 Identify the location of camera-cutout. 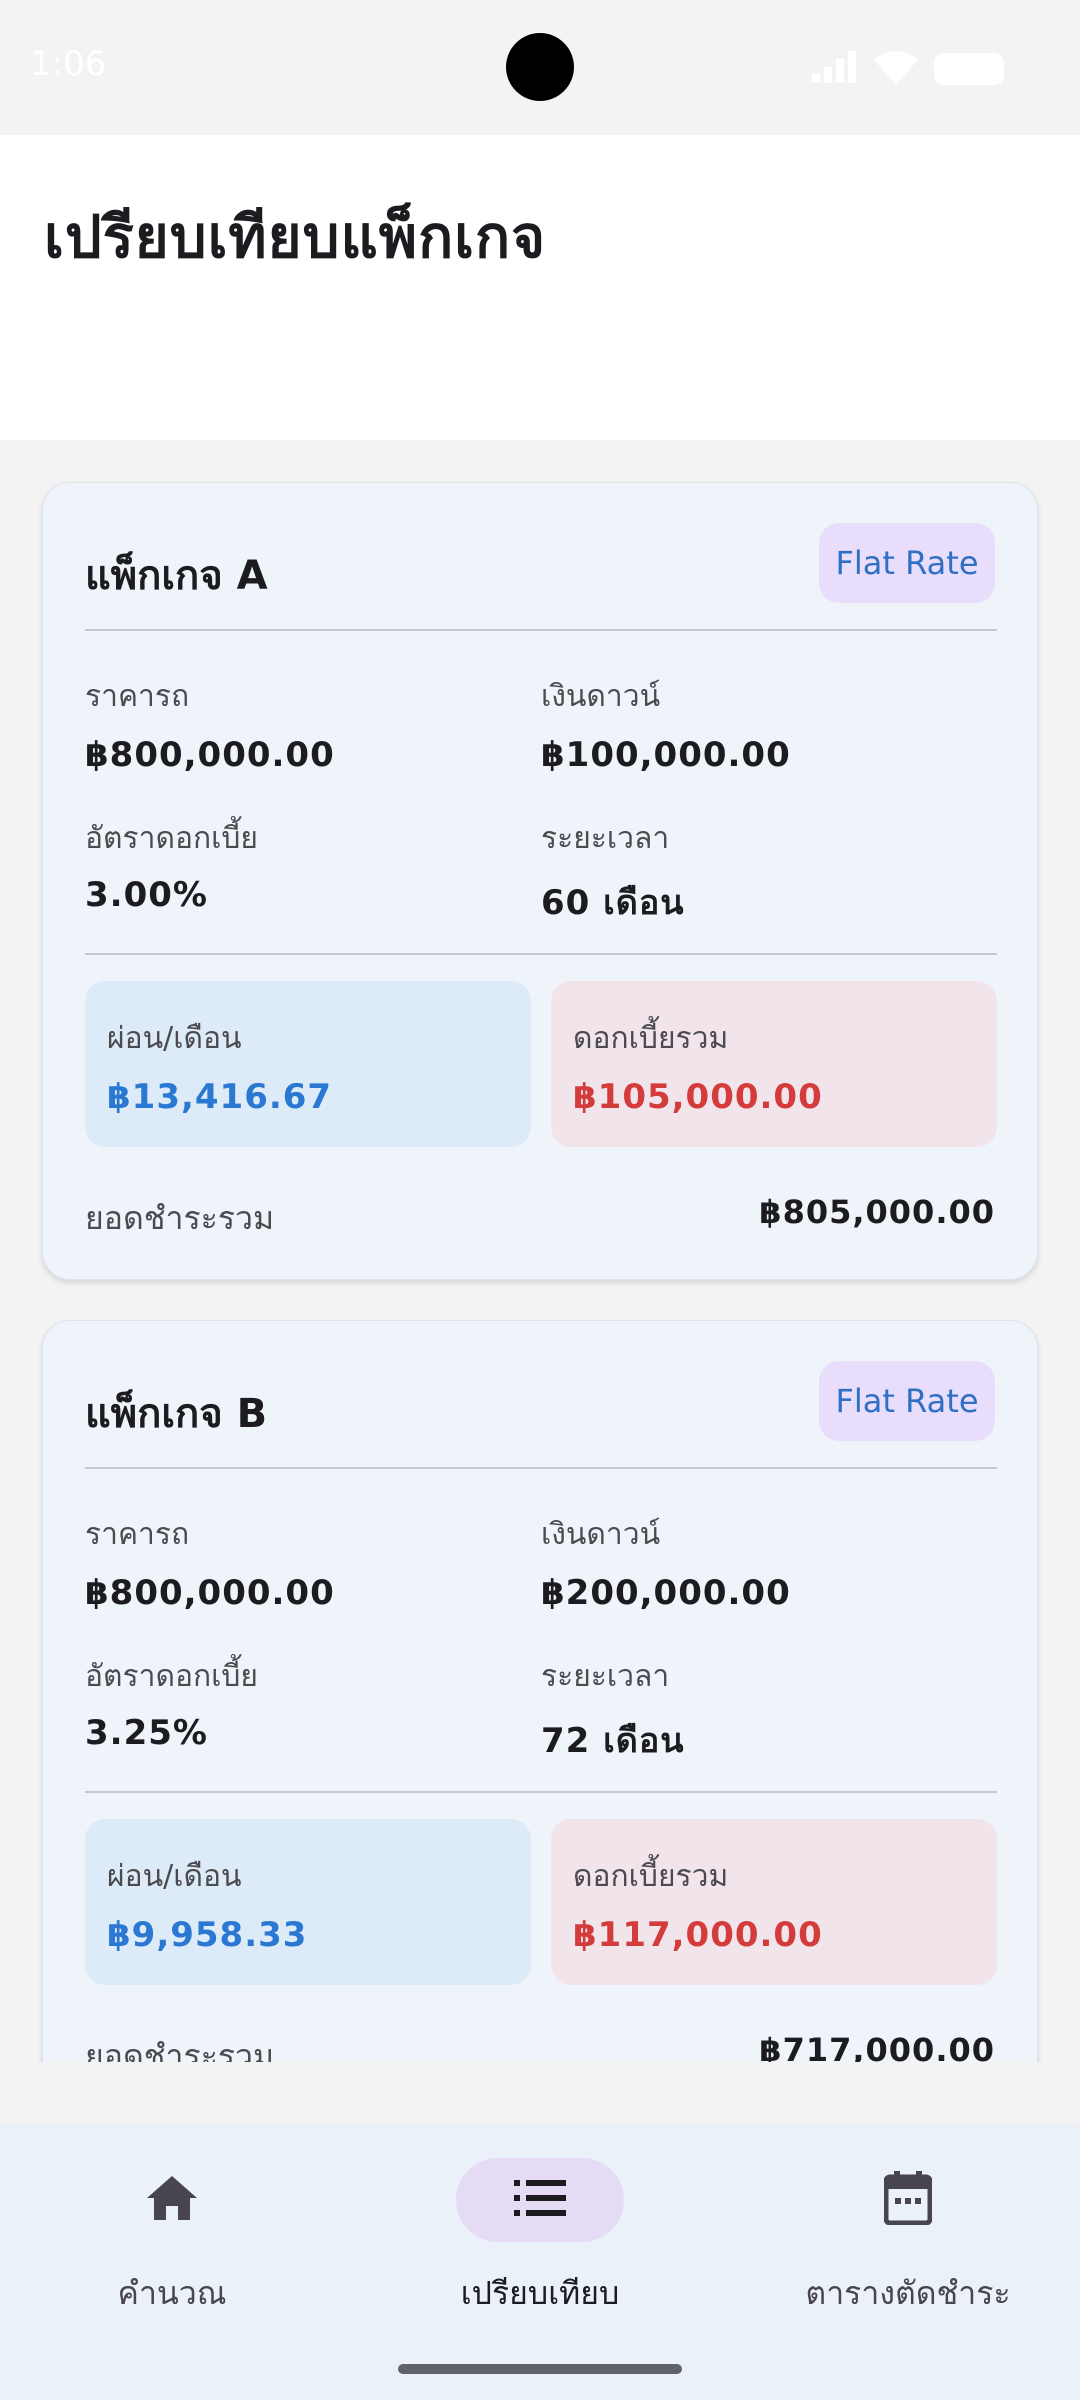
(540, 67).